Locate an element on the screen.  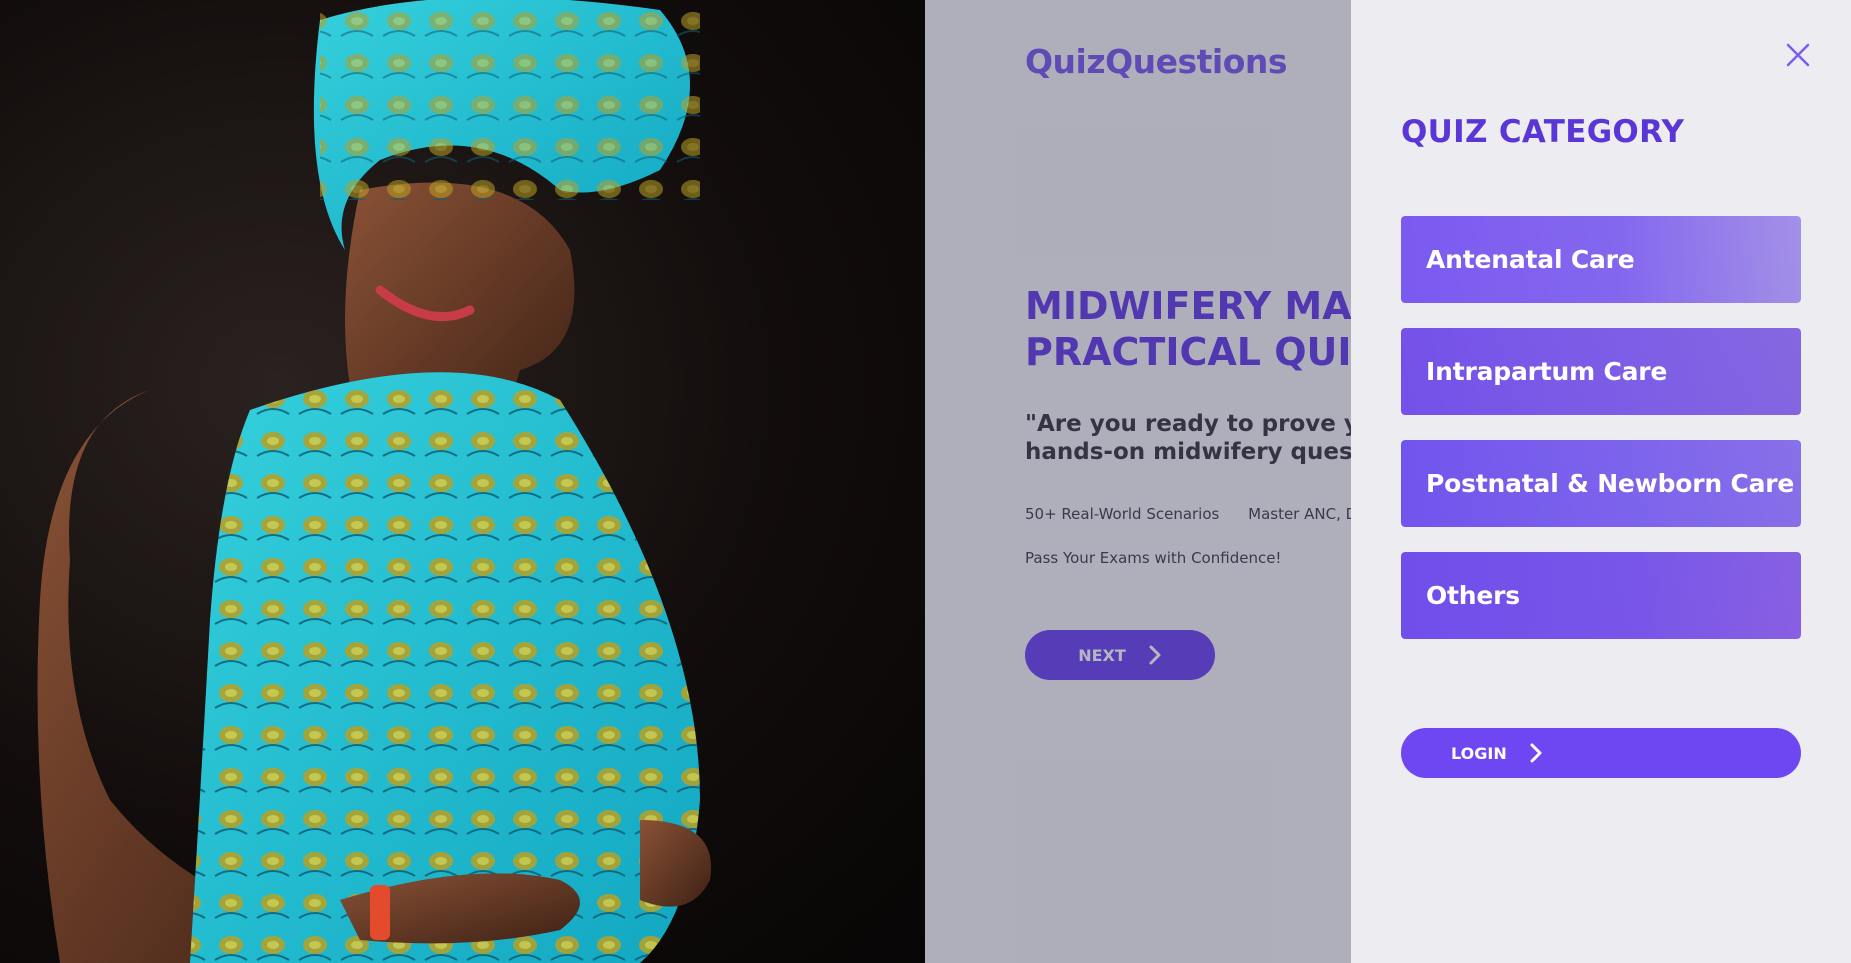
category-card-label: Postnatal & Newborn Care is located at coordinates (1610, 483).